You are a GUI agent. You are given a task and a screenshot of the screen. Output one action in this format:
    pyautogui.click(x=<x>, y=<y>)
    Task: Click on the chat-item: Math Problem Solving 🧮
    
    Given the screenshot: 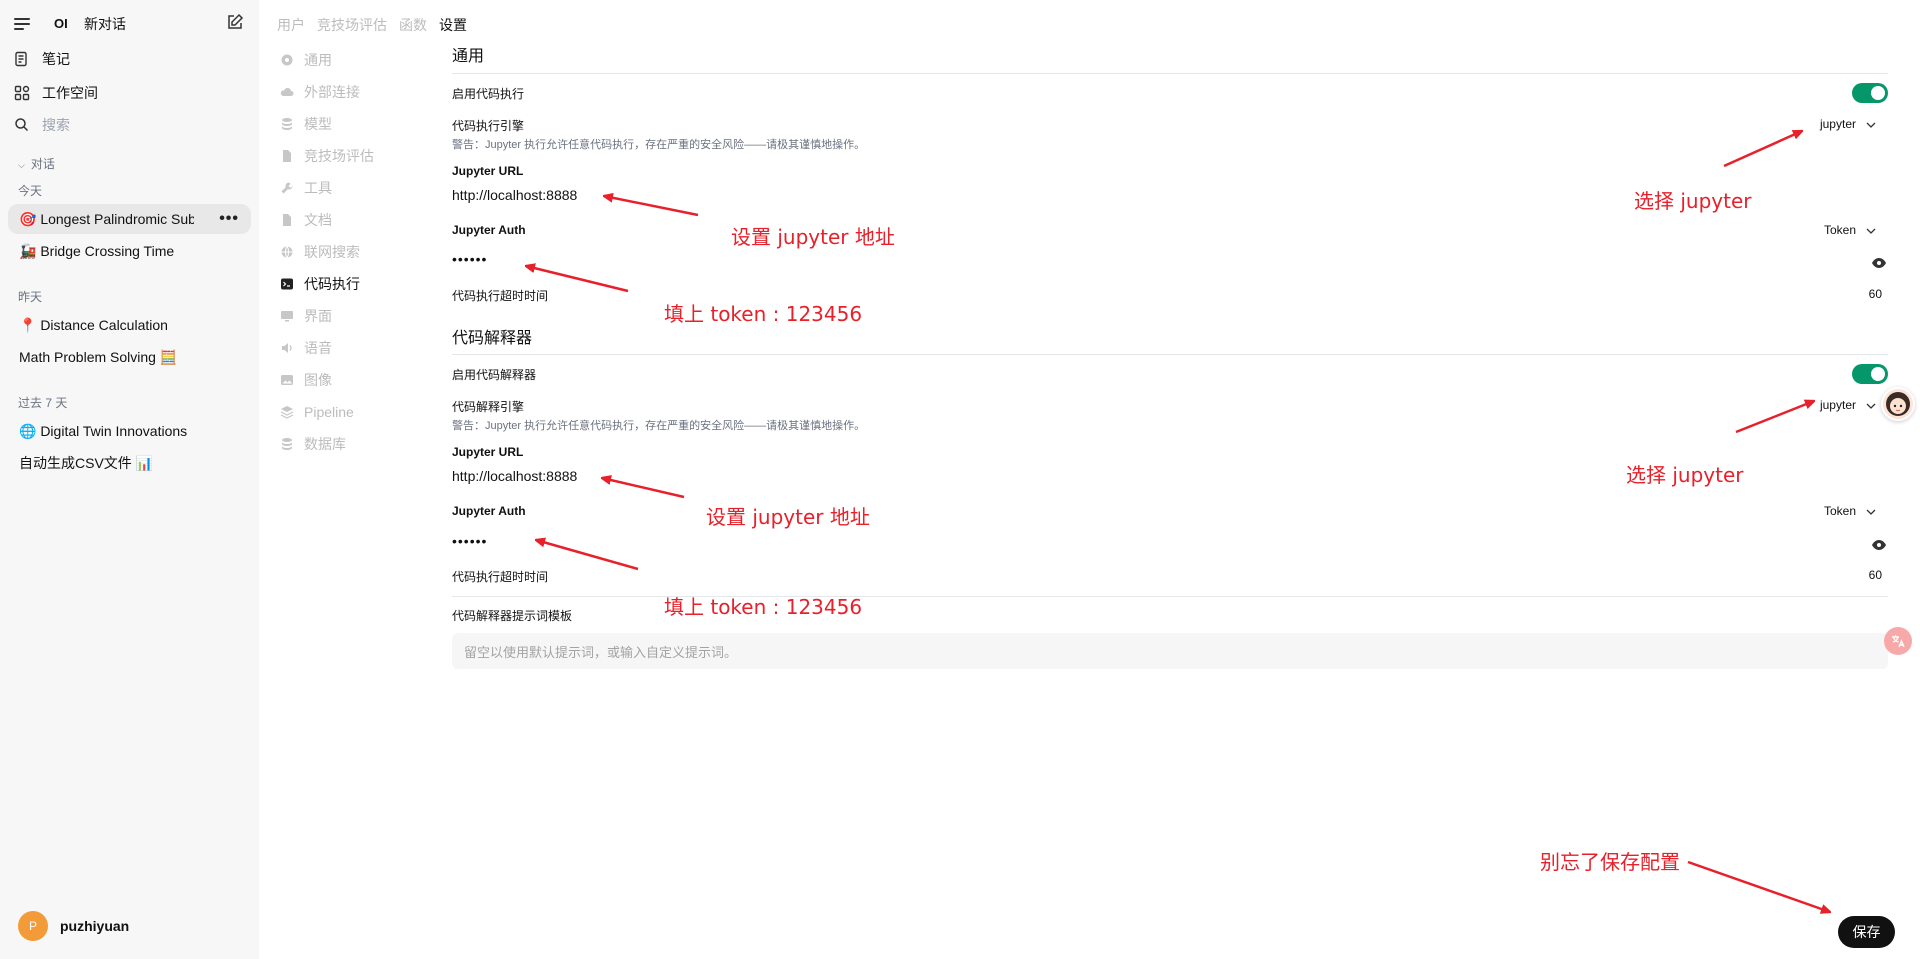 What is the action you would take?
    pyautogui.click(x=129, y=357)
    